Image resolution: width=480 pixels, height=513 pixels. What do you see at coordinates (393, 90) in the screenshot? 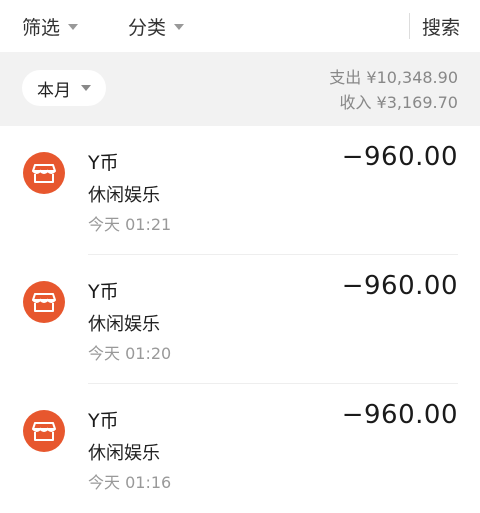
I see `totals: 支出 ¥10,348.90 收入 ¥3,169.70` at bounding box center [393, 90].